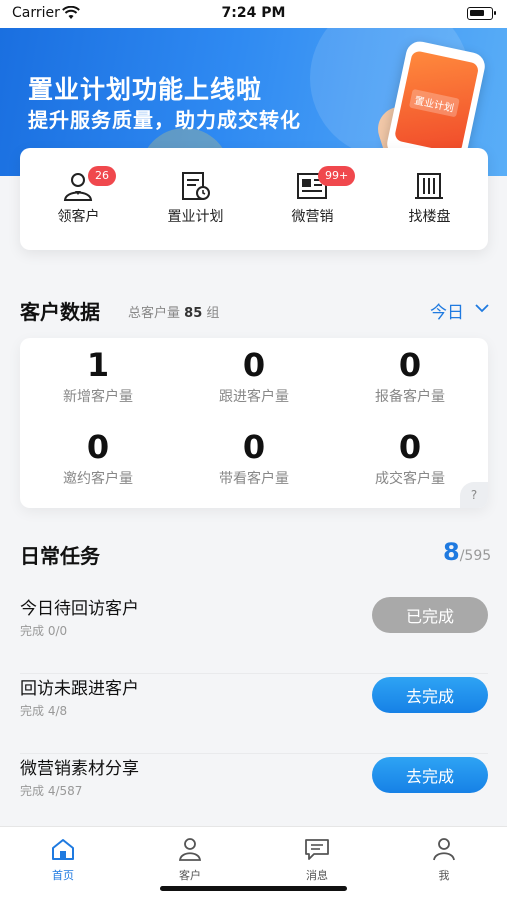 The image size is (507, 900). I want to click on stat-follow-up-customers: 0 跟进客户量, so click(254, 376).